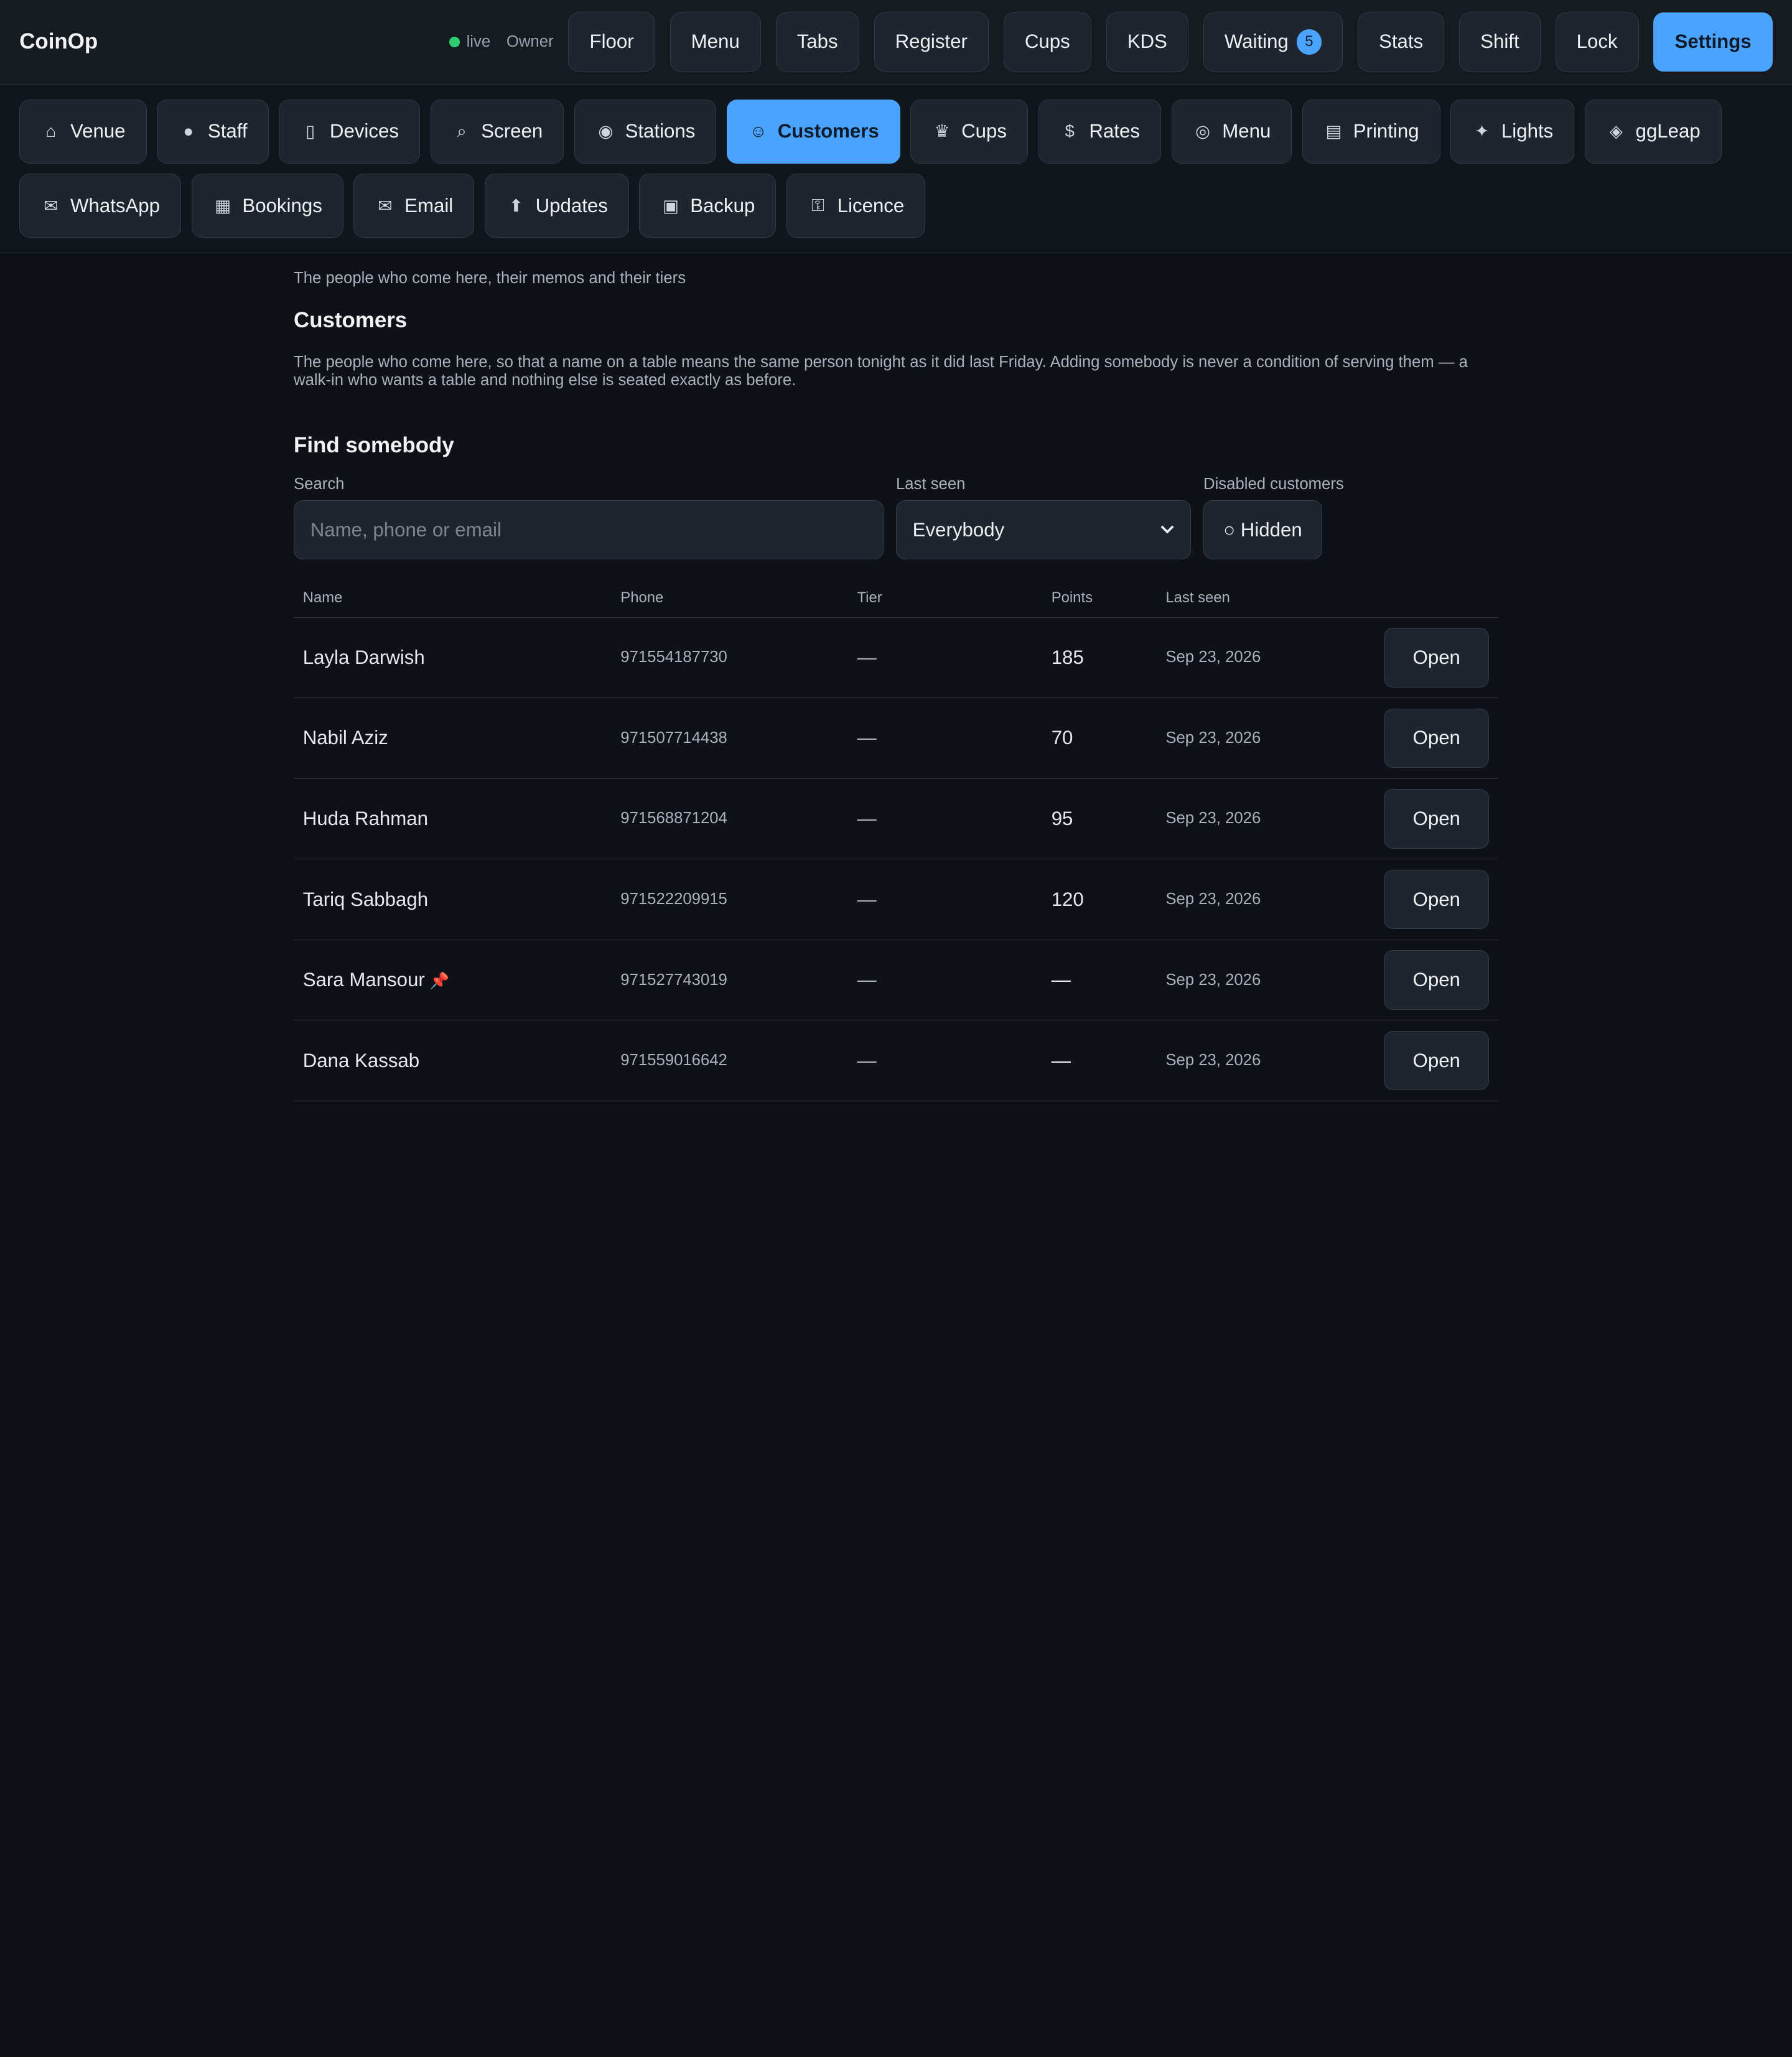  What do you see at coordinates (83, 131) in the screenshot?
I see `tab-venue: ⌂ Venue` at bounding box center [83, 131].